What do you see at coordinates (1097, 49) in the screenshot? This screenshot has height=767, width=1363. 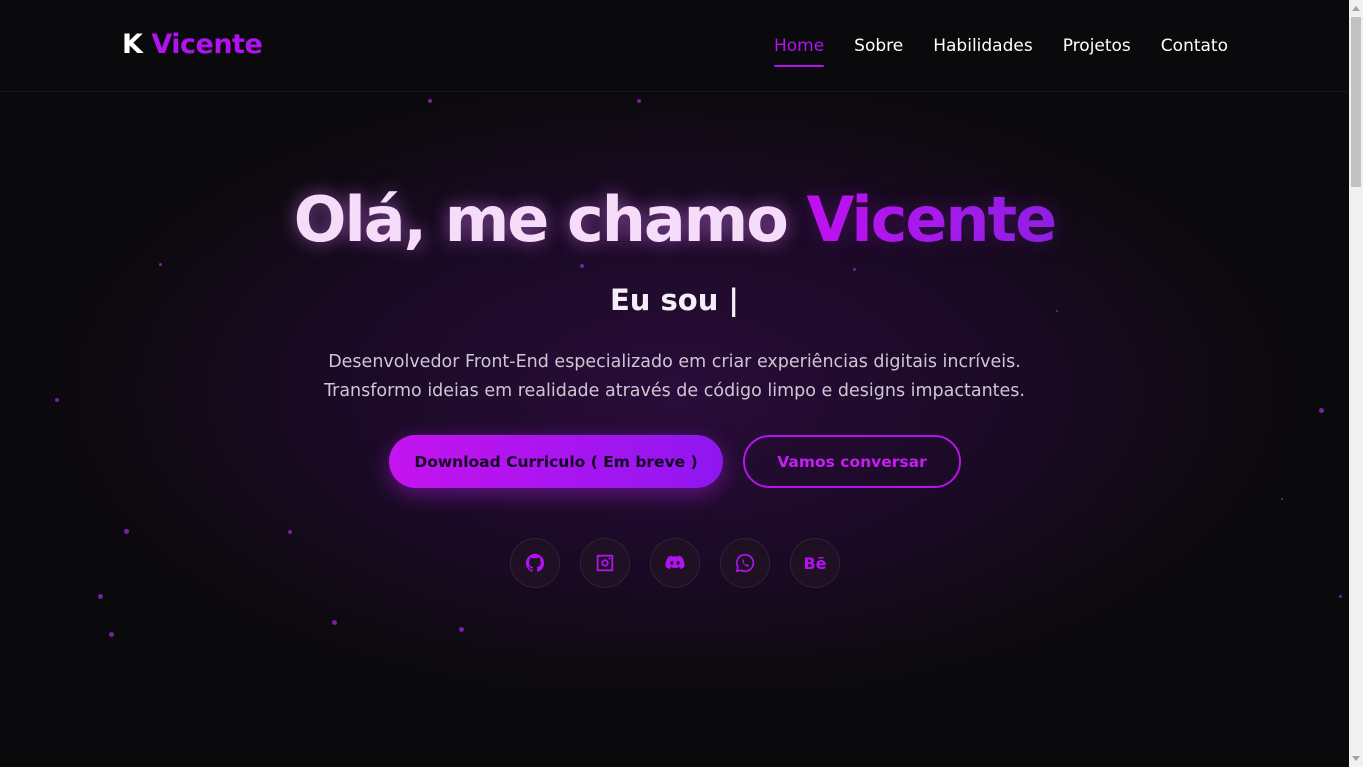 I see `nav-projetos: Projetos` at bounding box center [1097, 49].